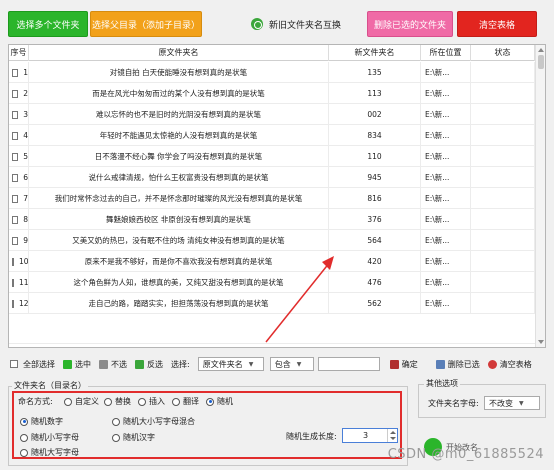 The image size is (554, 470). I want to click on row-number-cell: 5, so click(19, 156).